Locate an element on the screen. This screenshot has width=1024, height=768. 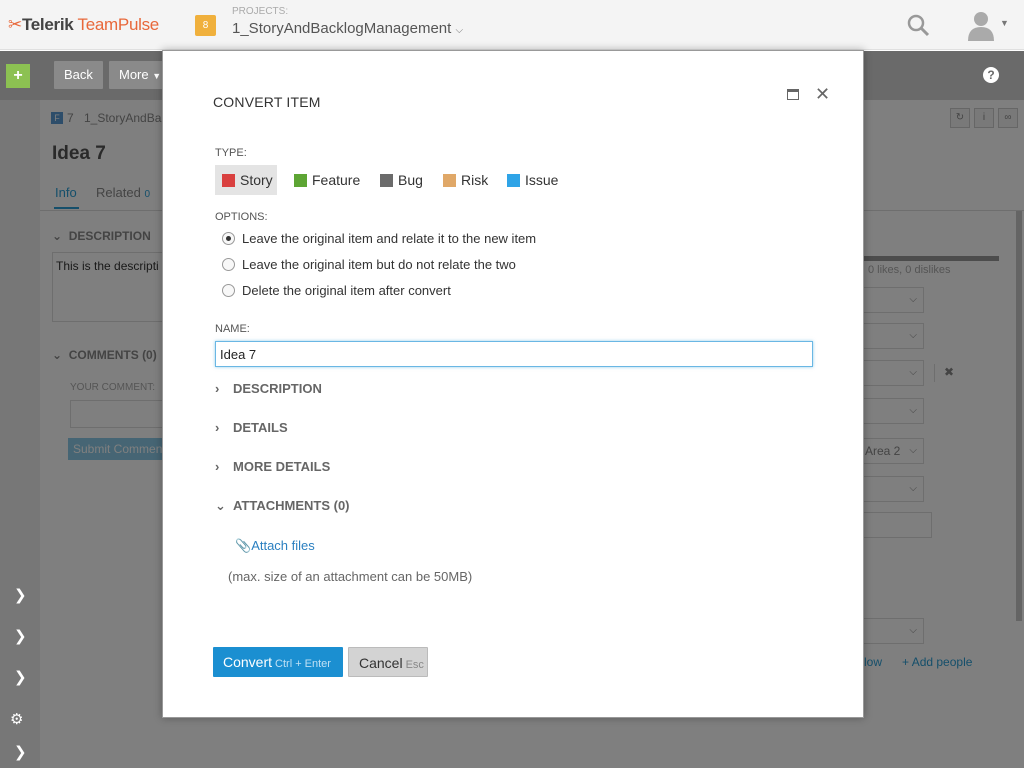
project-selector: 1_StoryAndBacklogManagement ⌵ is located at coordinates (347, 28).